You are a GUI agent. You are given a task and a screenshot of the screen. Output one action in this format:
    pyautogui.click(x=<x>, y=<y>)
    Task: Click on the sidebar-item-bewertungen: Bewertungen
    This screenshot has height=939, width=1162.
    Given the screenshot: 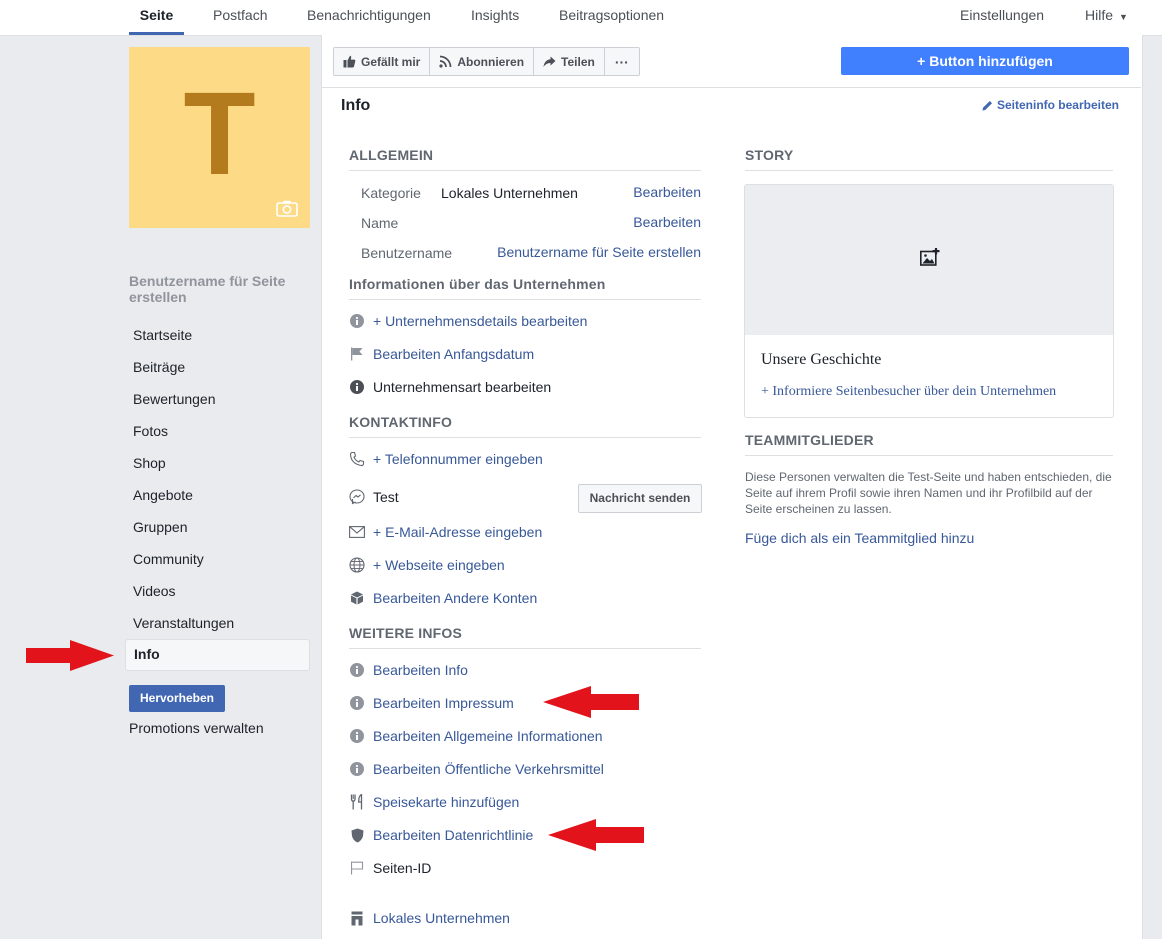 What is the action you would take?
    pyautogui.click(x=217, y=399)
    